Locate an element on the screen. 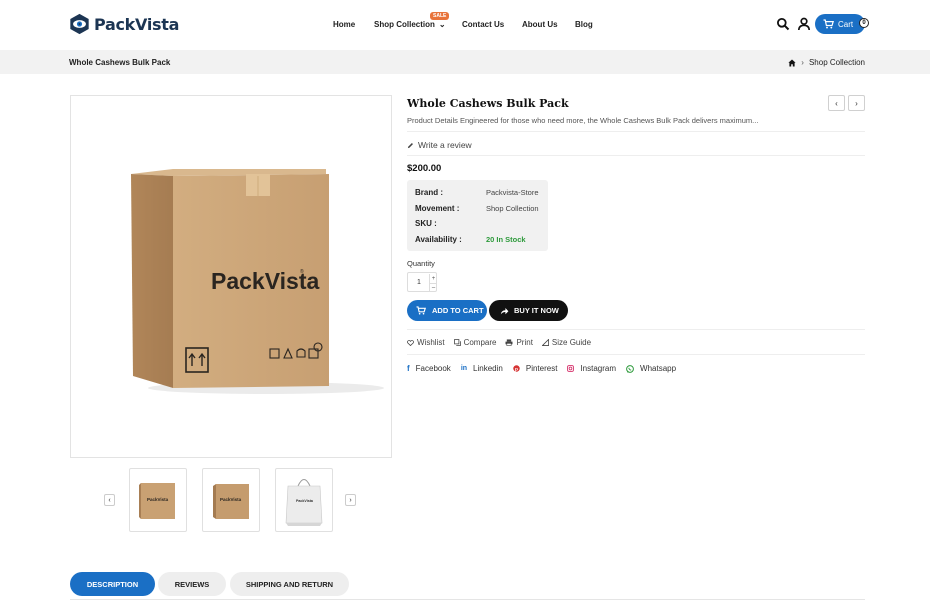 The width and height of the screenshot is (930, 600). print-label: Print is located at coordinates (524, 342).